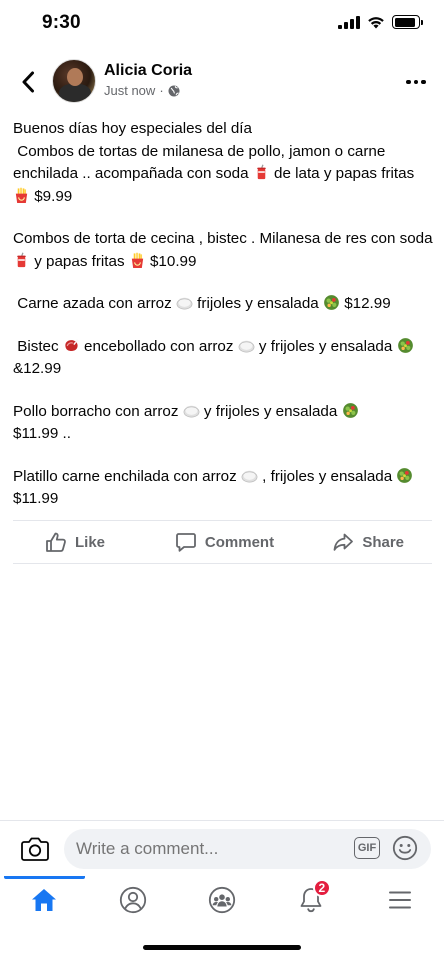 The image size is (444, 960). I want to click on like-label: Like, so click(90, 542).